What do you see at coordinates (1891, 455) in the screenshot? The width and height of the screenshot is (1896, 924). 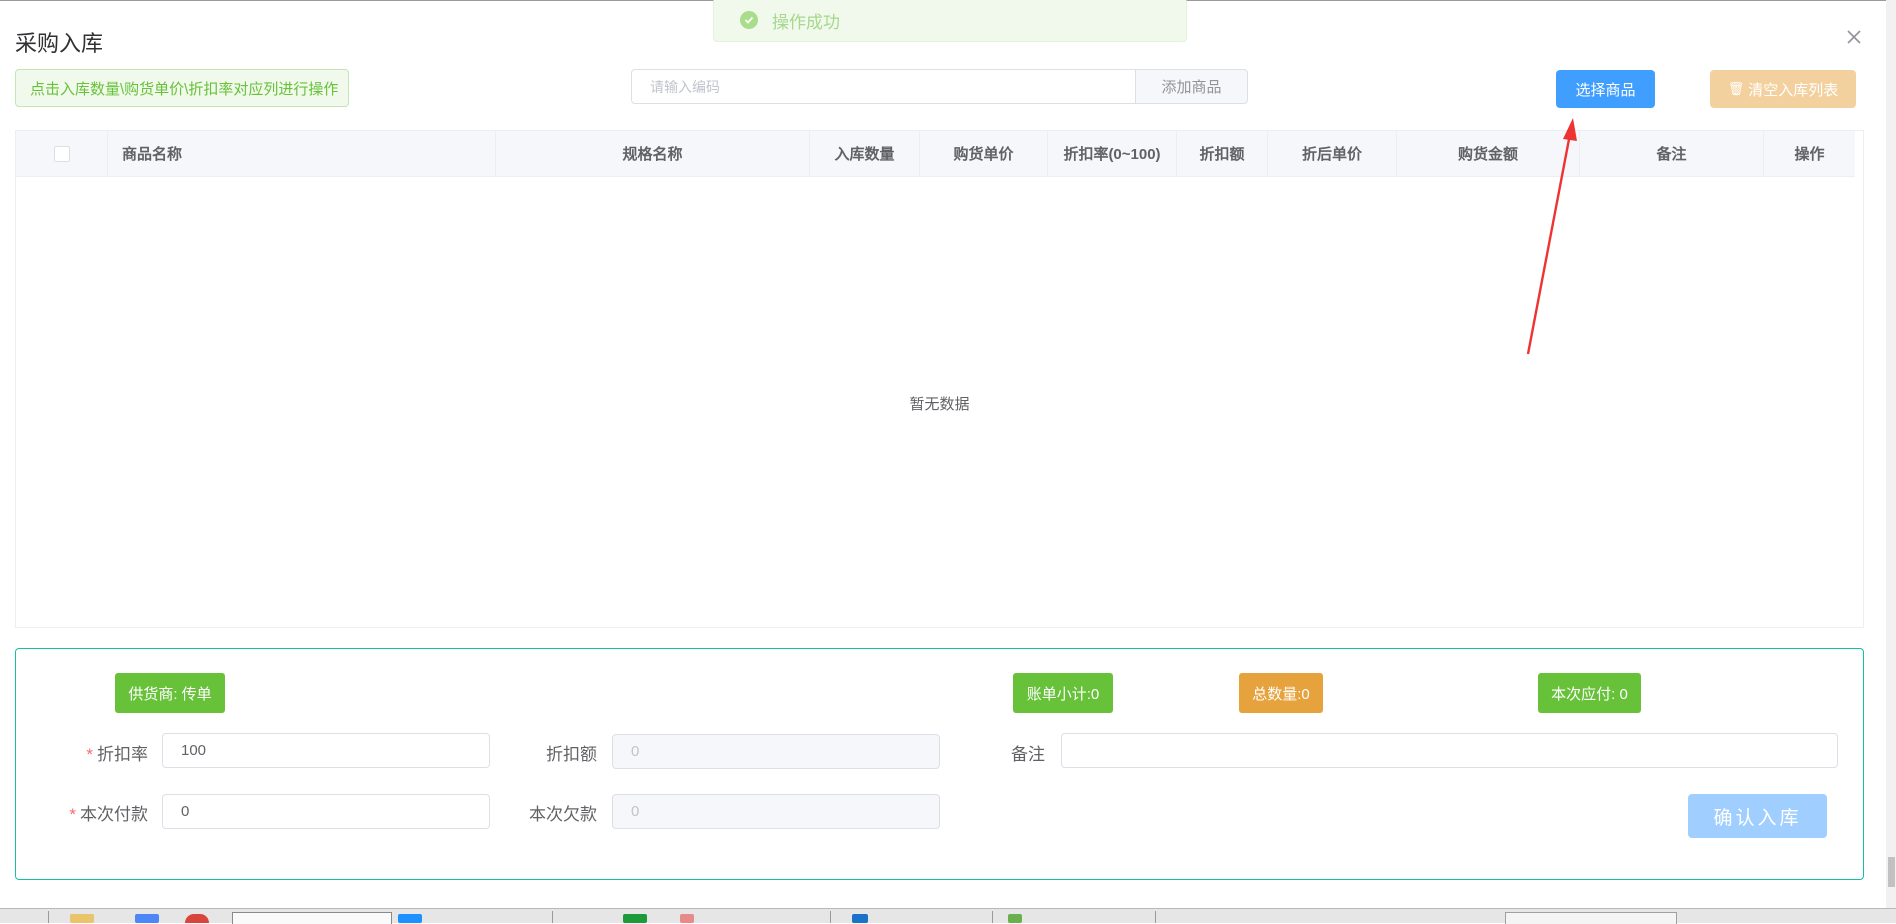 I see `page-scrollbar` at bounding box center [1891, 455].